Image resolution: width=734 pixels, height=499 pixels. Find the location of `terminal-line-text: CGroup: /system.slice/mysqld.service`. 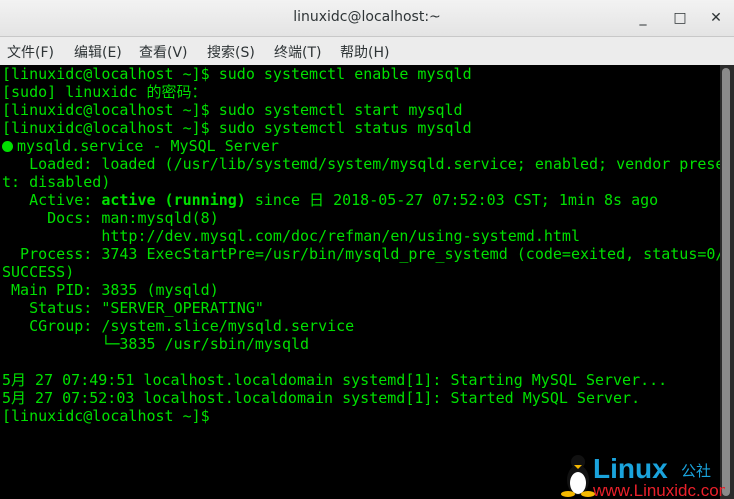

terminal-line-text: CGroup: /system.slice/mysqld.service is located at coordinates (178, 326).